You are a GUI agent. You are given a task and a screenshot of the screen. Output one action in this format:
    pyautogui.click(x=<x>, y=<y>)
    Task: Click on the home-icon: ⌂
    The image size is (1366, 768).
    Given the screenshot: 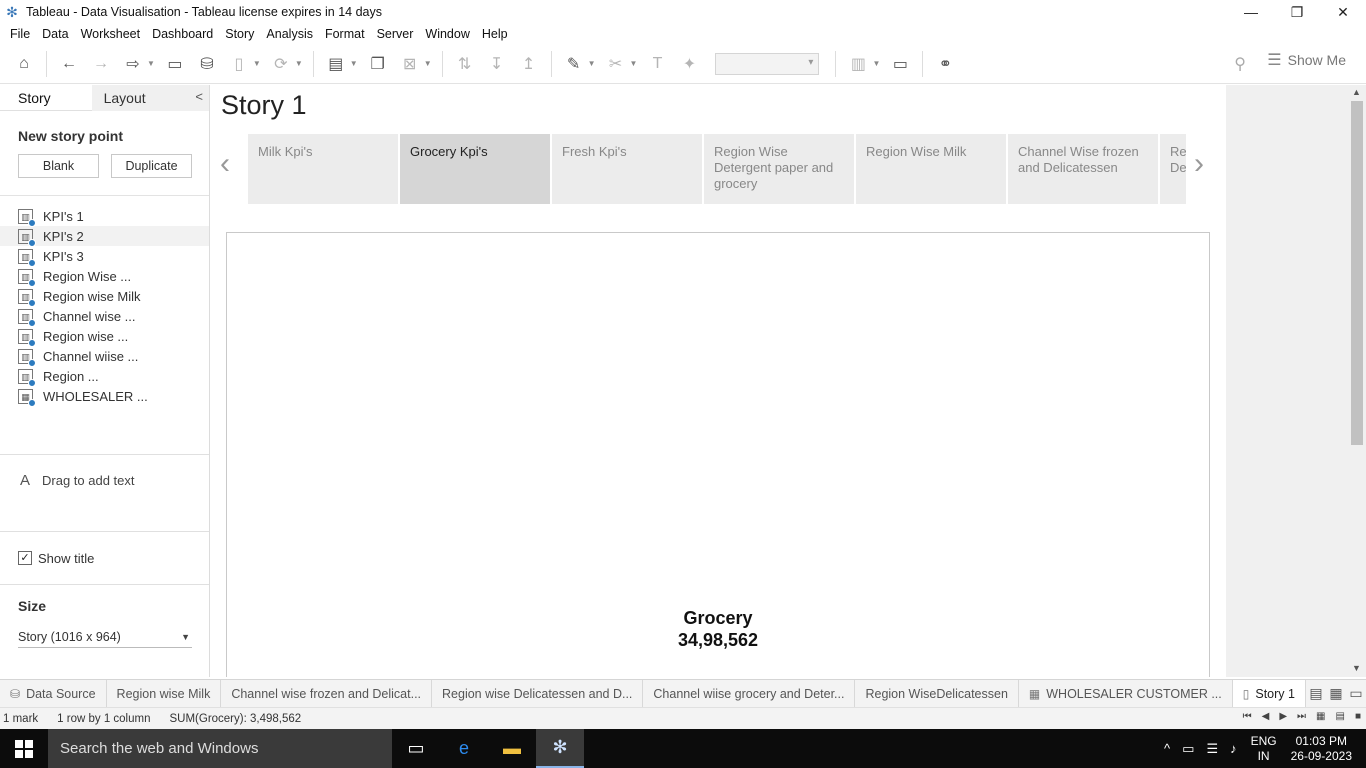 What is the action you would take?
    pyautogui.click(x=24, y=64)
    